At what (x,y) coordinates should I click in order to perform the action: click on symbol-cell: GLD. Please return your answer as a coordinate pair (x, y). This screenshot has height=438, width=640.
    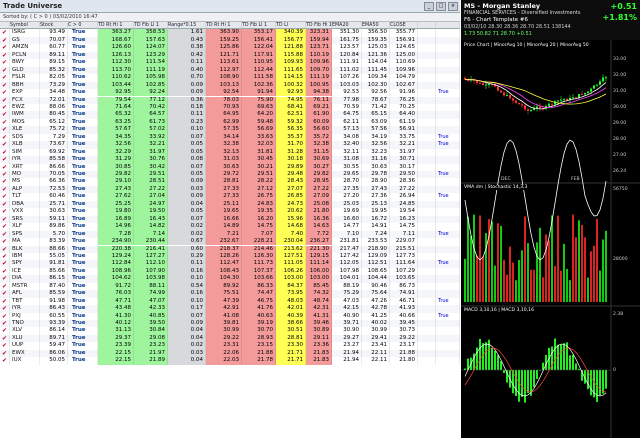
    Looking at the image, I should click on (25, 70).